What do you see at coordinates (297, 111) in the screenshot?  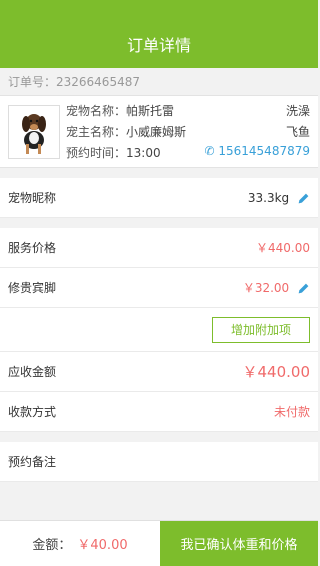 I see `service-type: 洗澡` at bounding box center [297, 111].